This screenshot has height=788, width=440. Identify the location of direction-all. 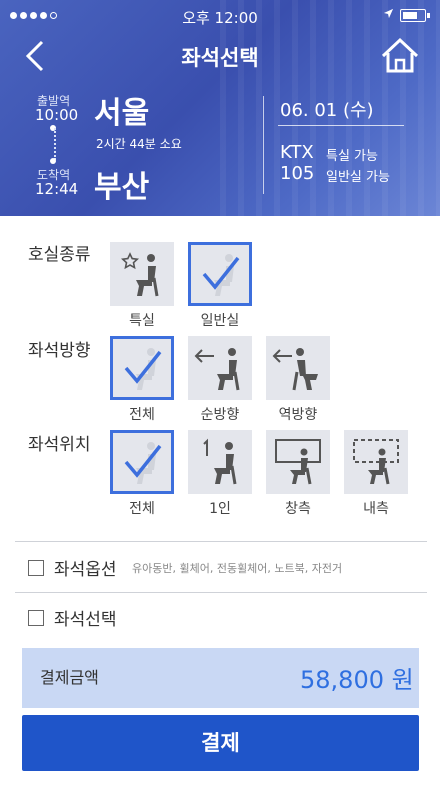
(142, 368).